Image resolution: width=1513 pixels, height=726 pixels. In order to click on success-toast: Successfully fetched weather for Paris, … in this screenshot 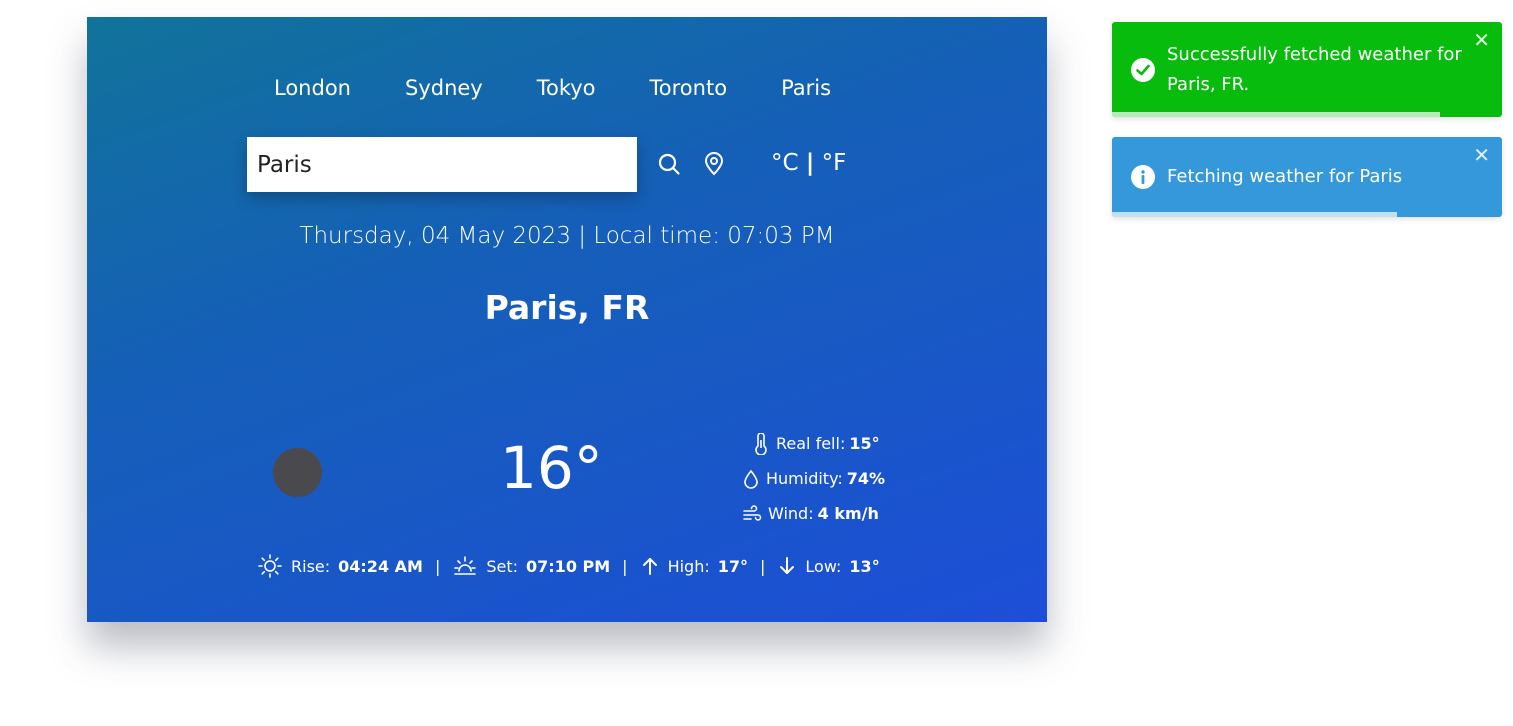, I will do `click(1307, 69)`.